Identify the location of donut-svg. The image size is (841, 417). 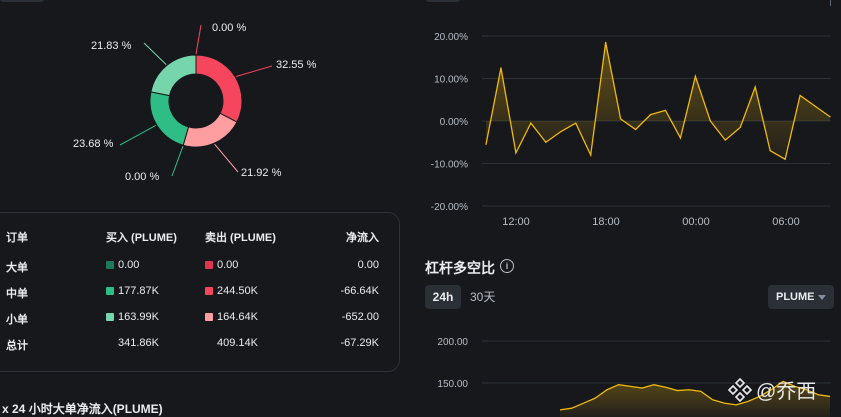
(196, 100).